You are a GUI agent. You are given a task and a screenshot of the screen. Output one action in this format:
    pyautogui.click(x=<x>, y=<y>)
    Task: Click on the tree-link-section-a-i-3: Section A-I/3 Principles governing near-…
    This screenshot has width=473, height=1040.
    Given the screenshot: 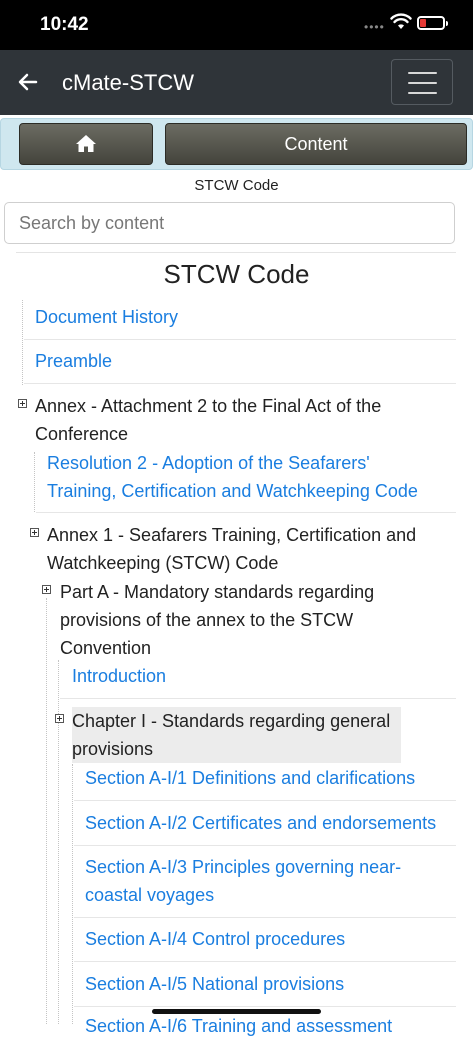 What is the action you would take?
    pyautogui.click(x=243, y=881)
    